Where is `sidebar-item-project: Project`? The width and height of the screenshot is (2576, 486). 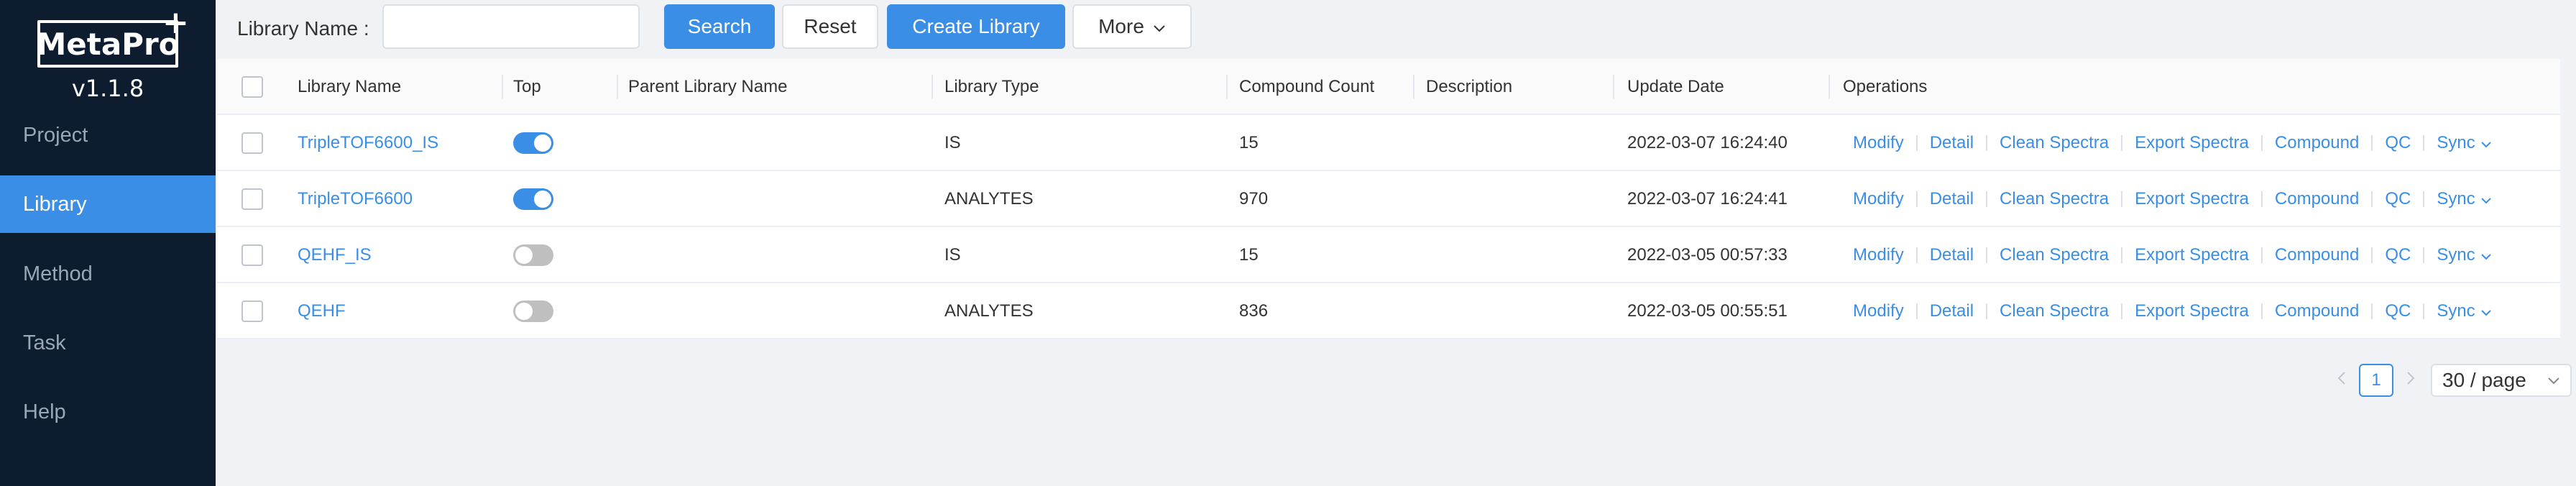 sidebar-item-project: Project is located at coordinates (108, 135).